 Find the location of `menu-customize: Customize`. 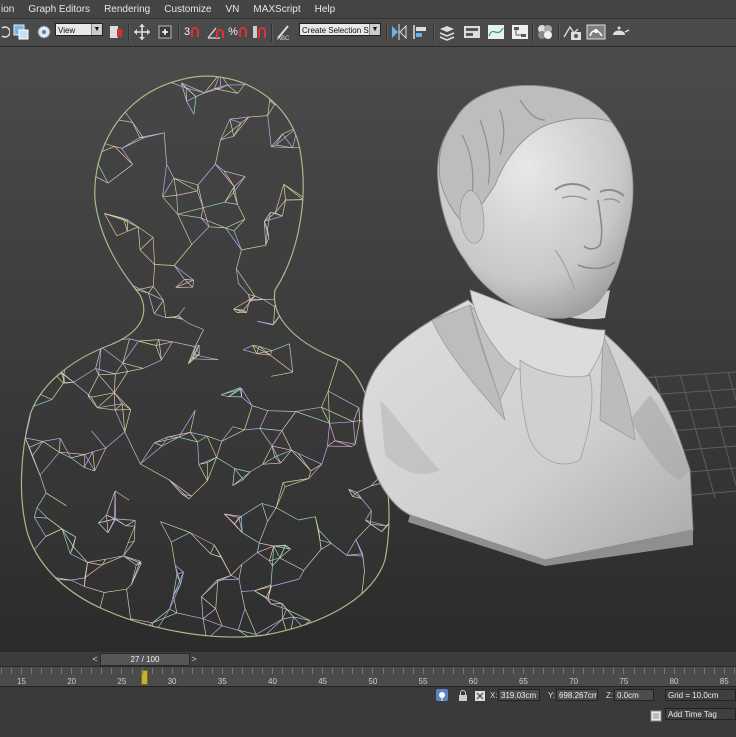

menu-customize: Customize is located at coordinates (187, 9).